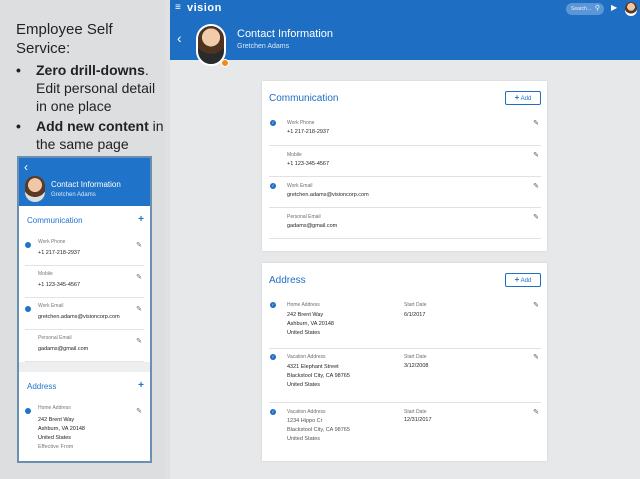 The height and width of the screenshot is (479, 640). I want to click on list-item: Personal Email gadams@gmail.com ✎, so click(84, 346).